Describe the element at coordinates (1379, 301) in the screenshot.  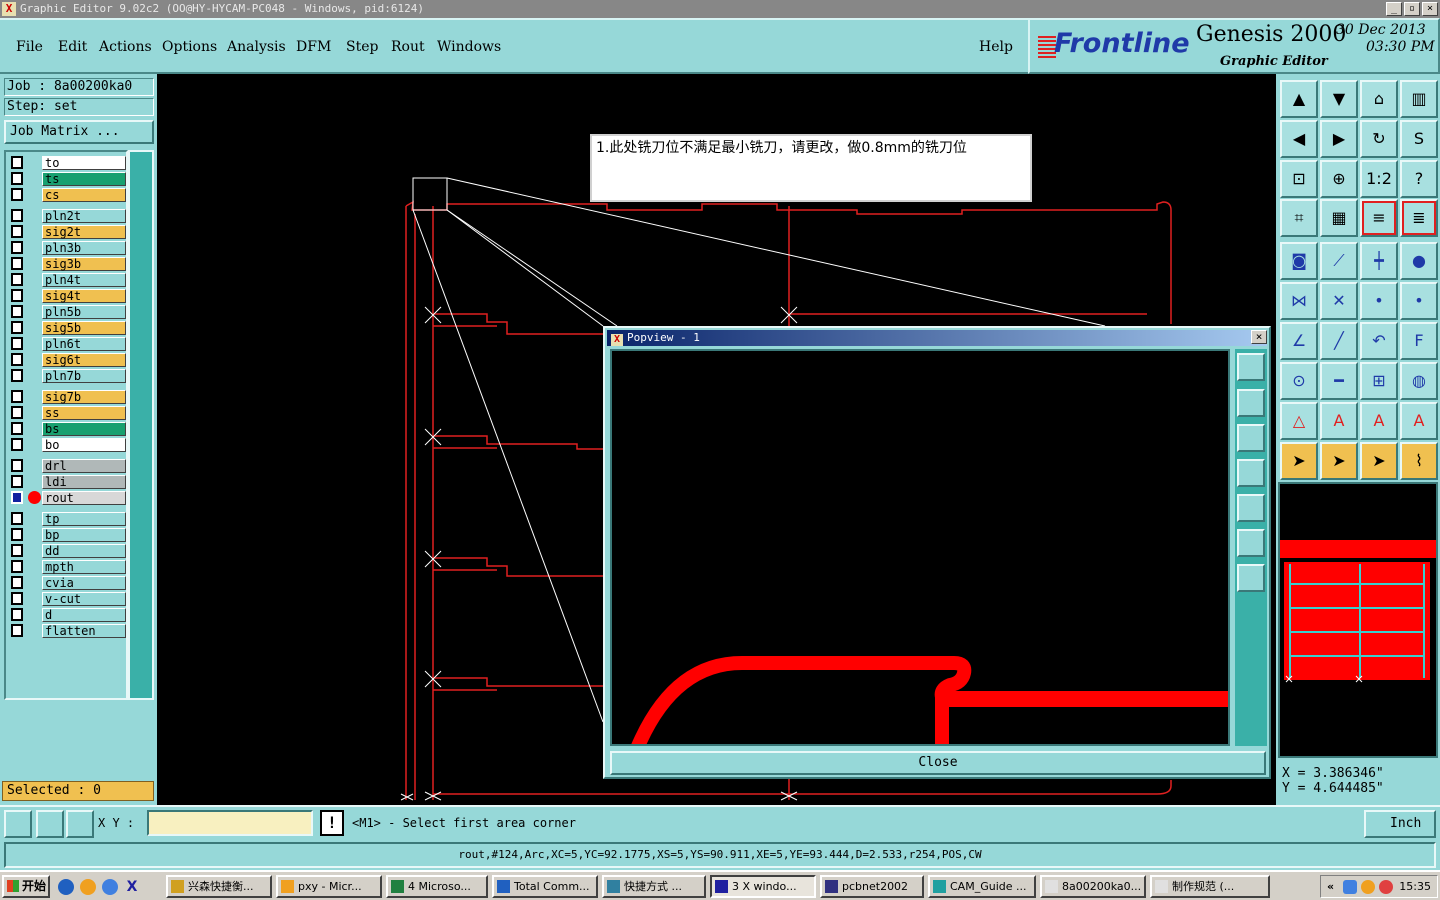
I see `point-icon: •` at that location.